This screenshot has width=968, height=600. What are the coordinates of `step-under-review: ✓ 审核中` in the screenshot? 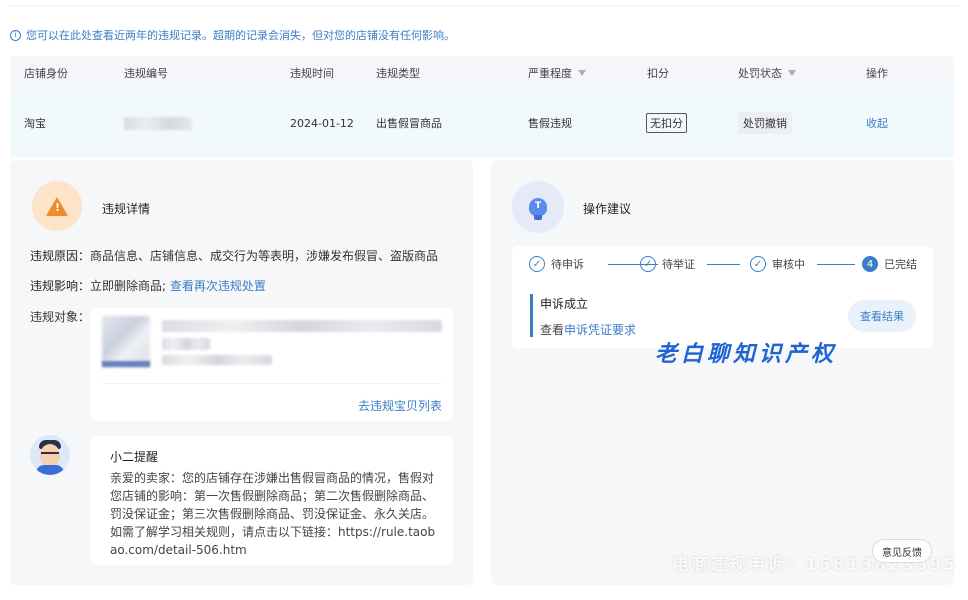 It's located at (777, 264).